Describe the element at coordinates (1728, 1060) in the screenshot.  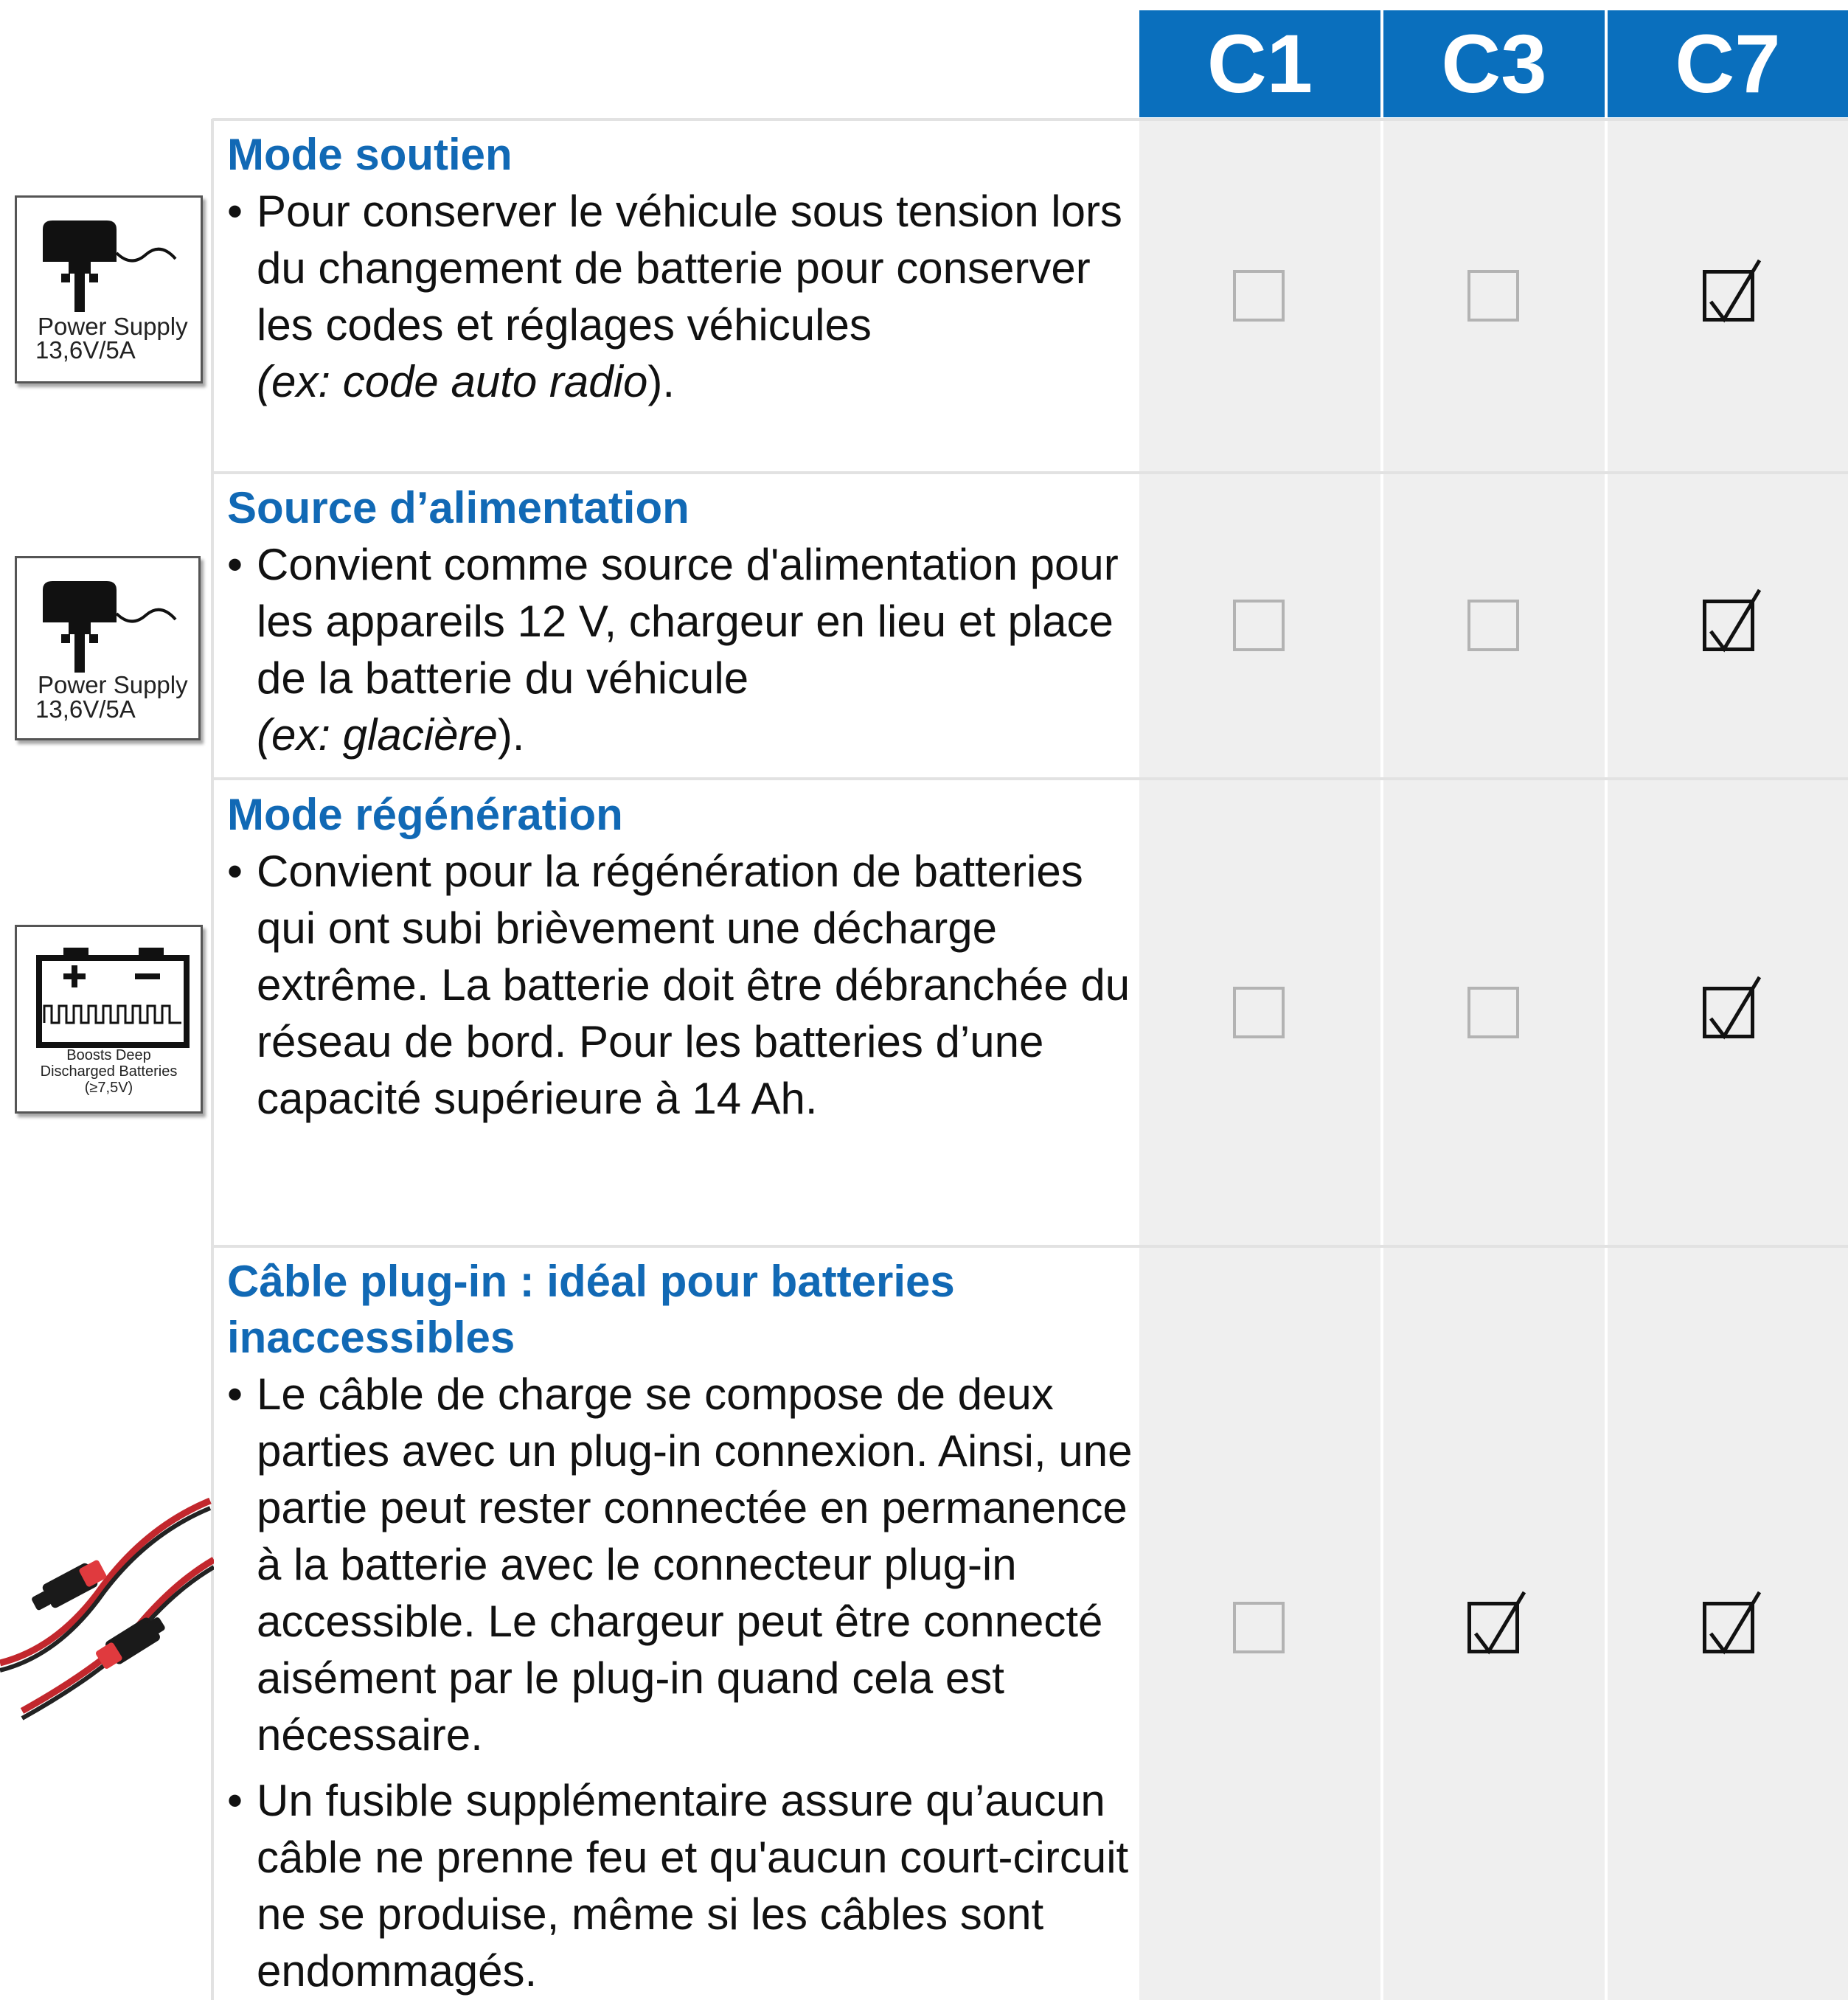
I see `column-c7` at that location.